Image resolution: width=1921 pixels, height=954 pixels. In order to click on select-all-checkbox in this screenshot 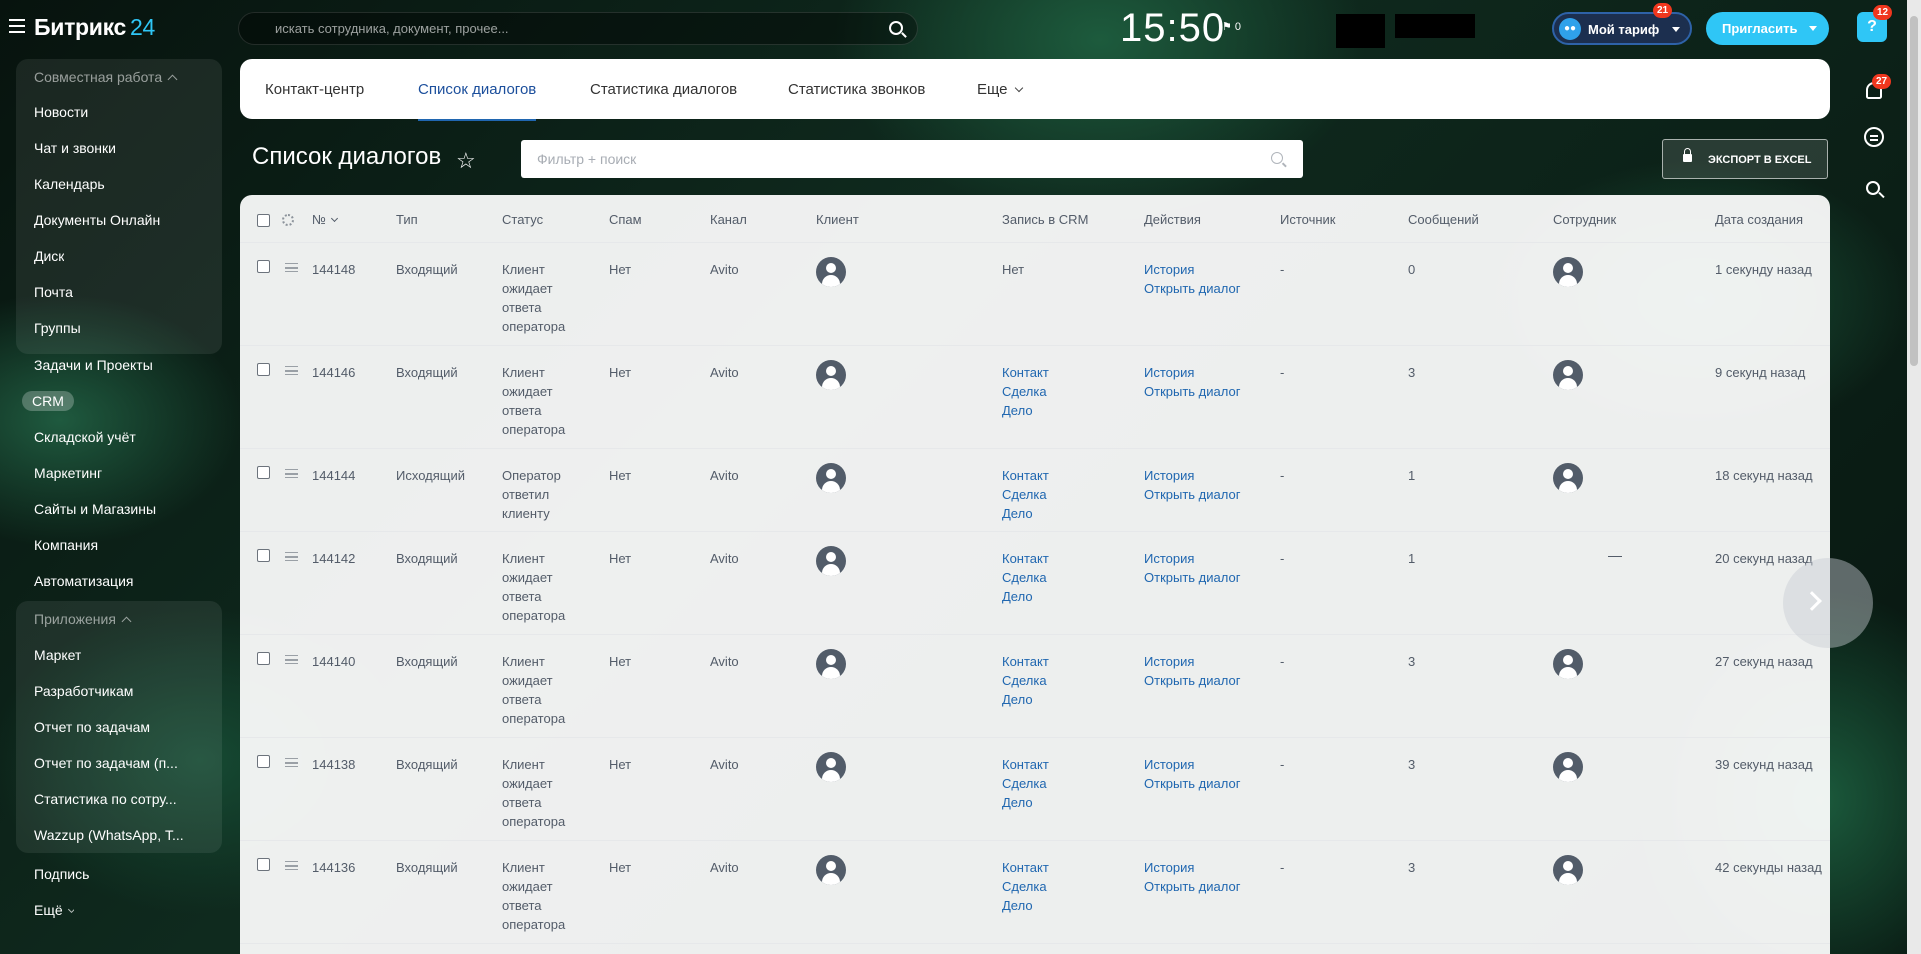, I will do `click(263, 220)`.